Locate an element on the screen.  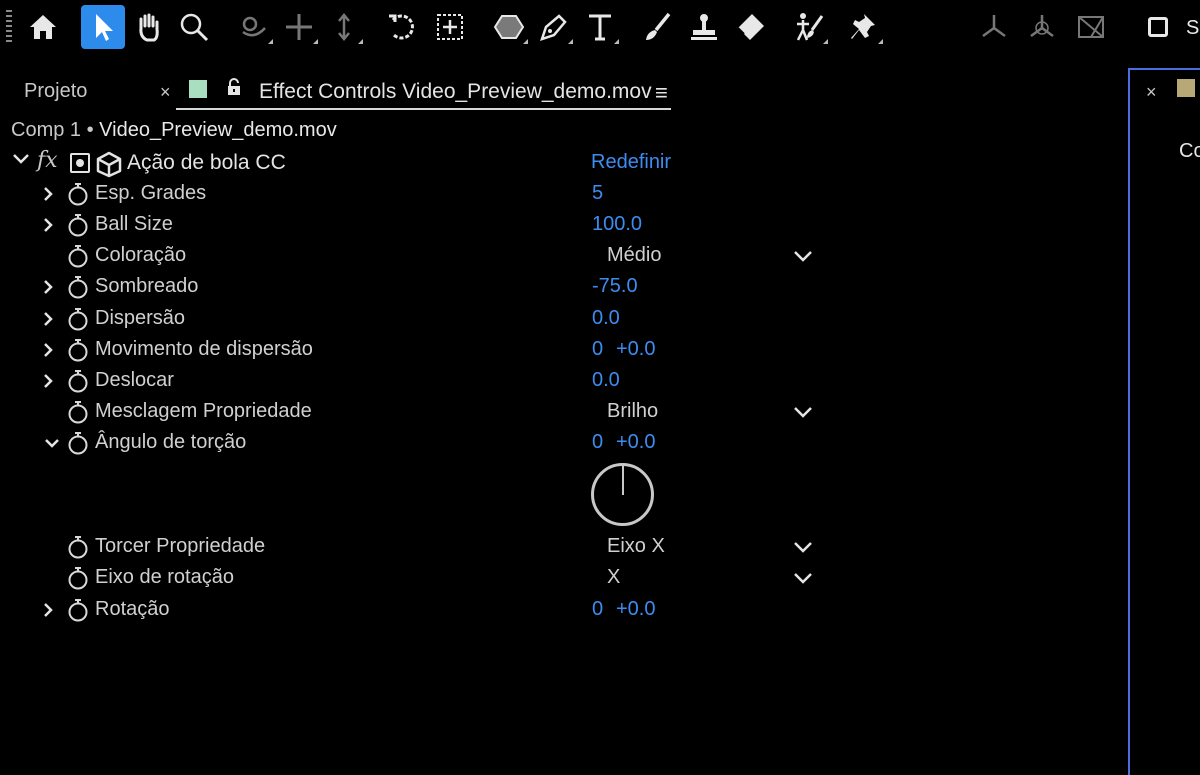
roto-brush-button is located at coordinates (809, 27).